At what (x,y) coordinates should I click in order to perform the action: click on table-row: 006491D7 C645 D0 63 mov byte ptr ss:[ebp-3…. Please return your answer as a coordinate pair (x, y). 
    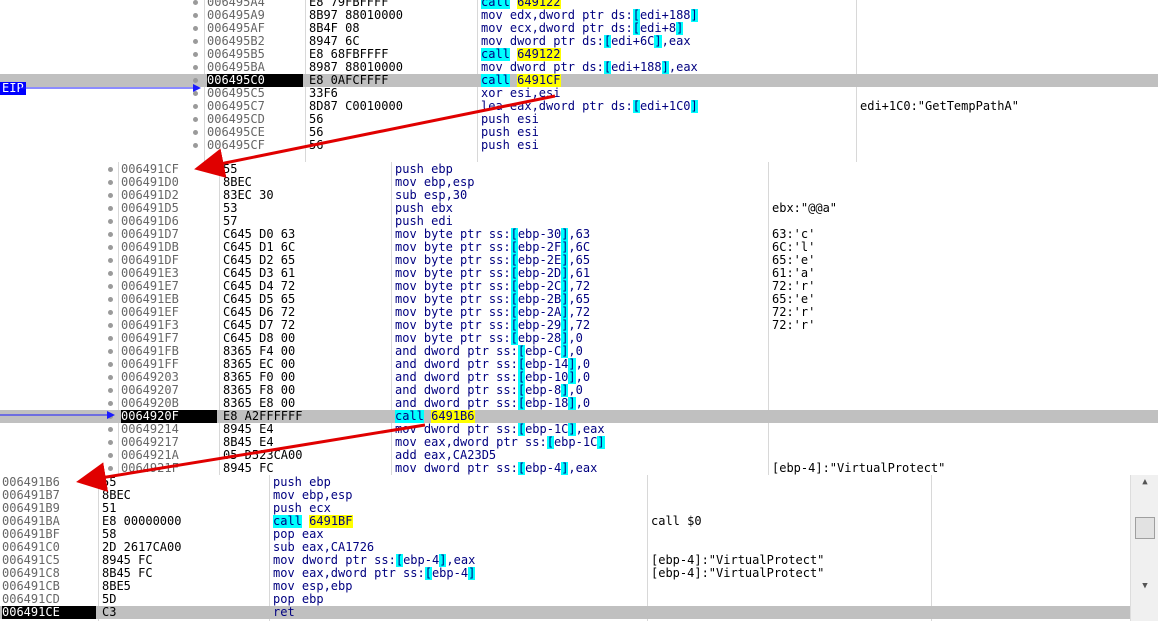
    Looking at the image, I should click on (579, 234).